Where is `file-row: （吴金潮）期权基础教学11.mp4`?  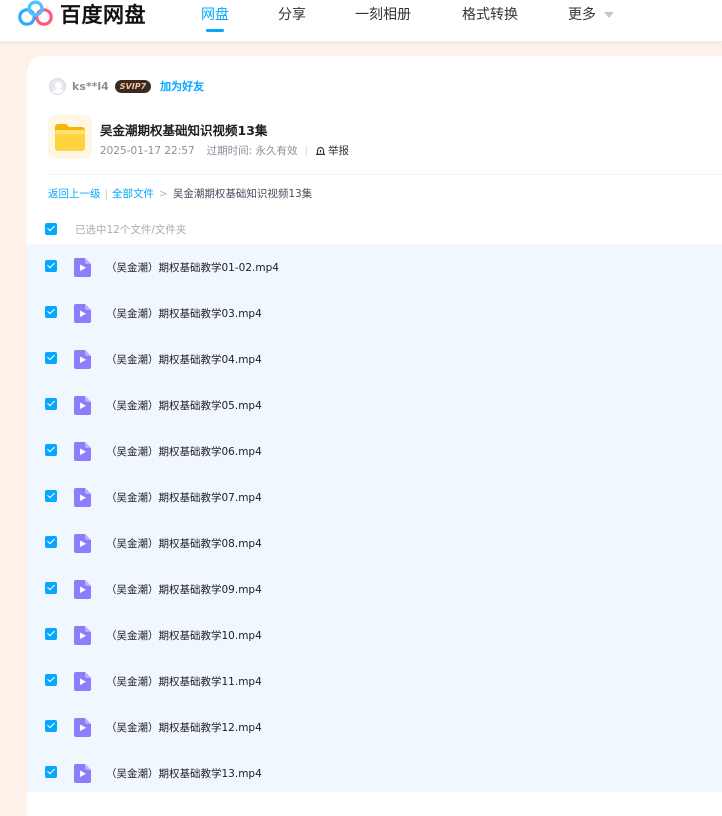
file-row: （吴金潮）期权基础教学11.mp4 is located at coordinates (374, 681).